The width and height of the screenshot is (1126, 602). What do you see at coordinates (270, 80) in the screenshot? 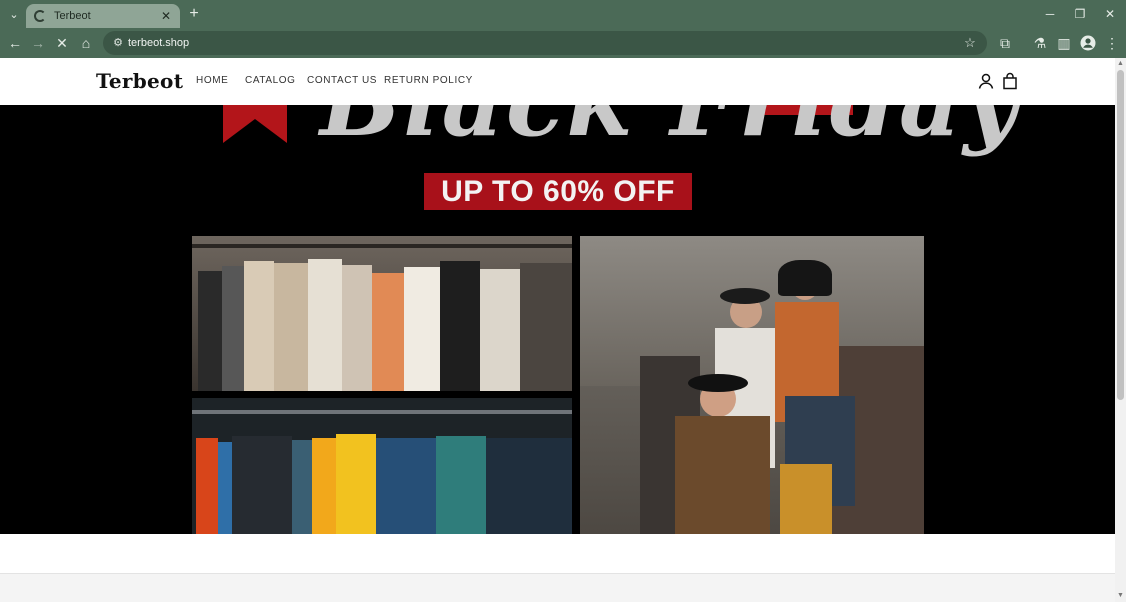
I see `nav-catalog: CATALOG` at bounding box center [270, 80].